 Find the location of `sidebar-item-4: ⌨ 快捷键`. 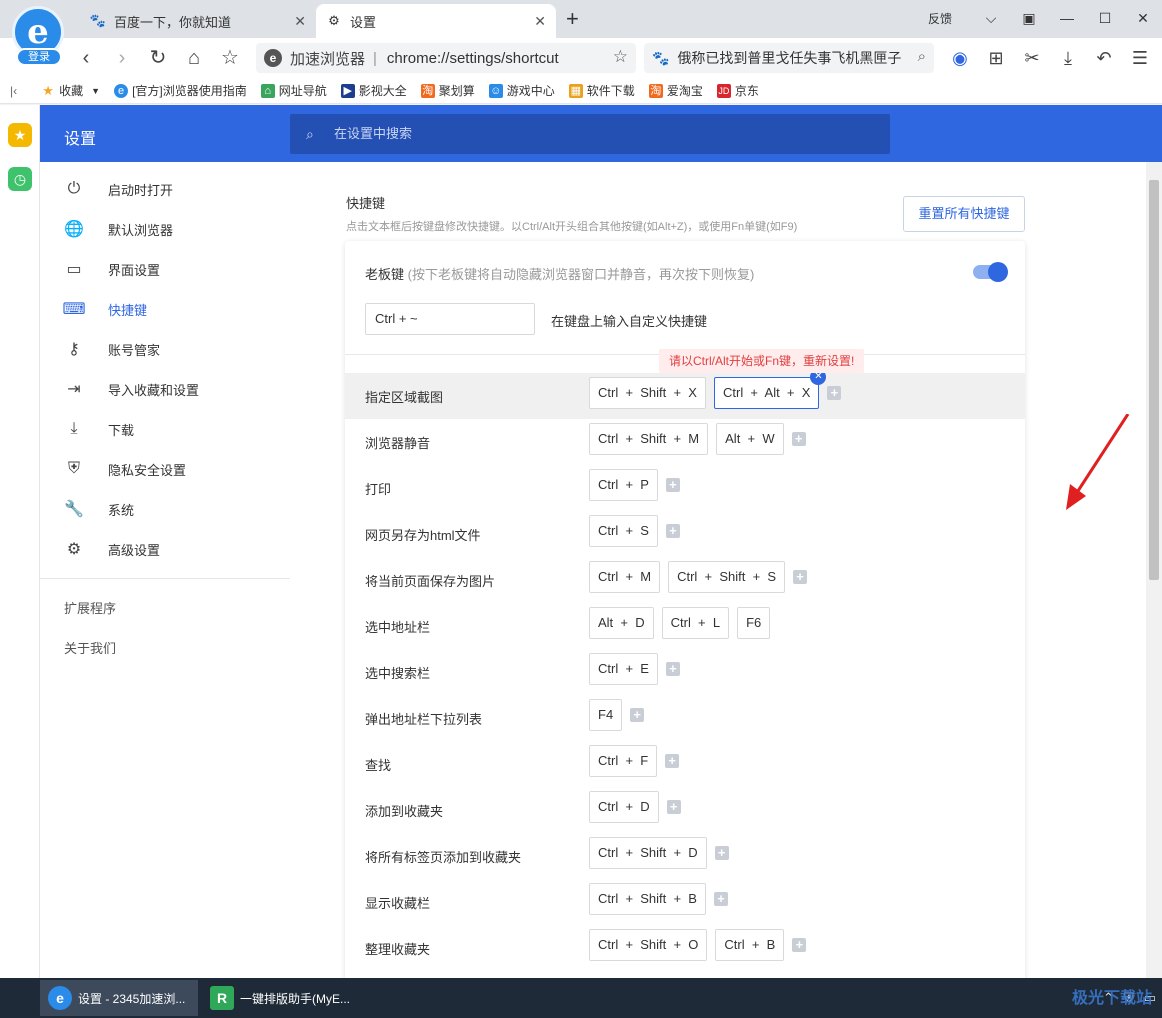

sidebar-item-4: ⌨ 快捷键 is located at coordinates (165, 309).